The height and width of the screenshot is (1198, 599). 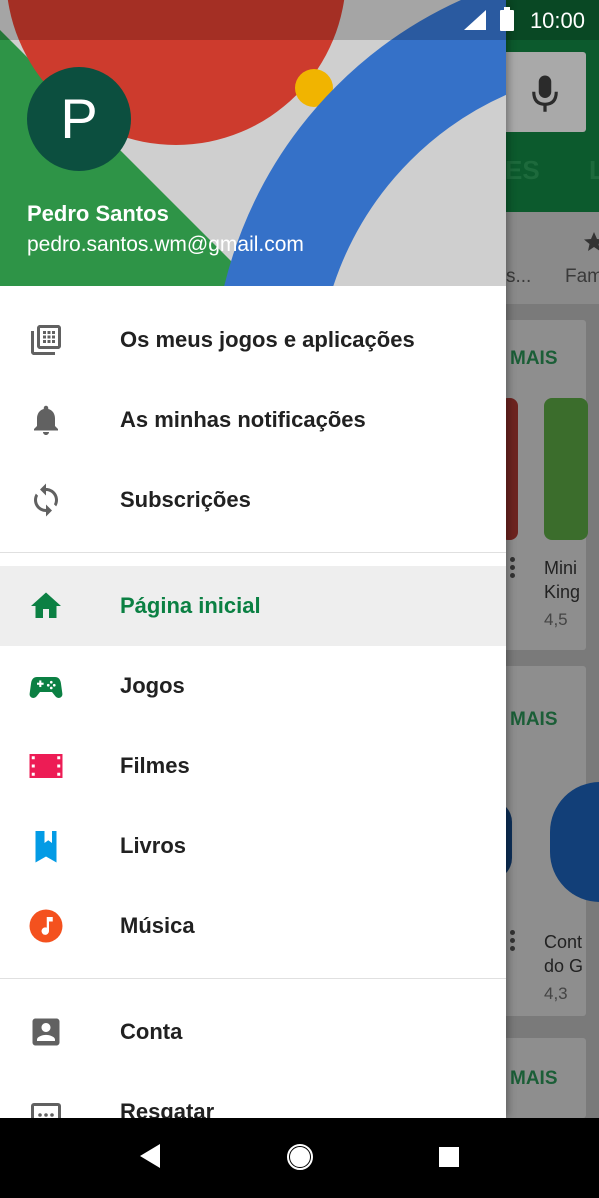 I want to click on app-thumbnail, so click(x=566, y=469).